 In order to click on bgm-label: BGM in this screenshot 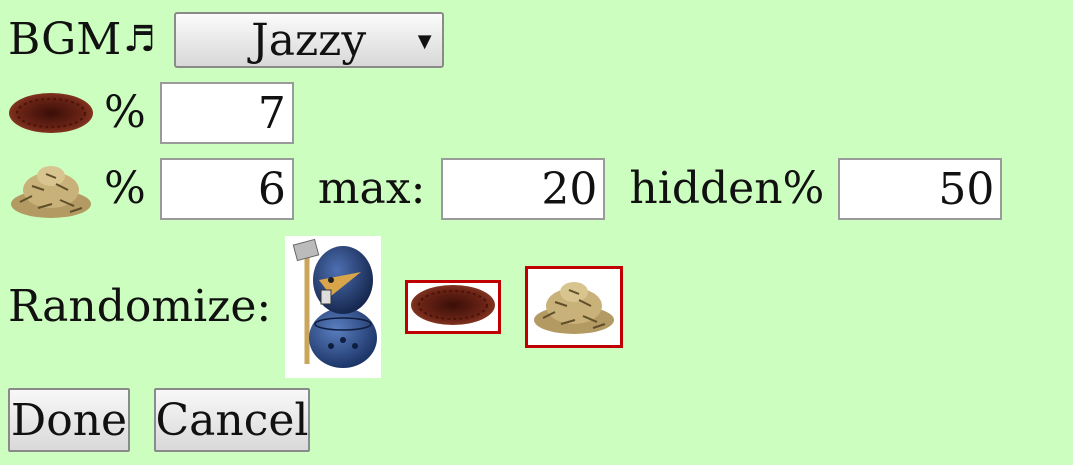, I will do `click(65, 39)`.